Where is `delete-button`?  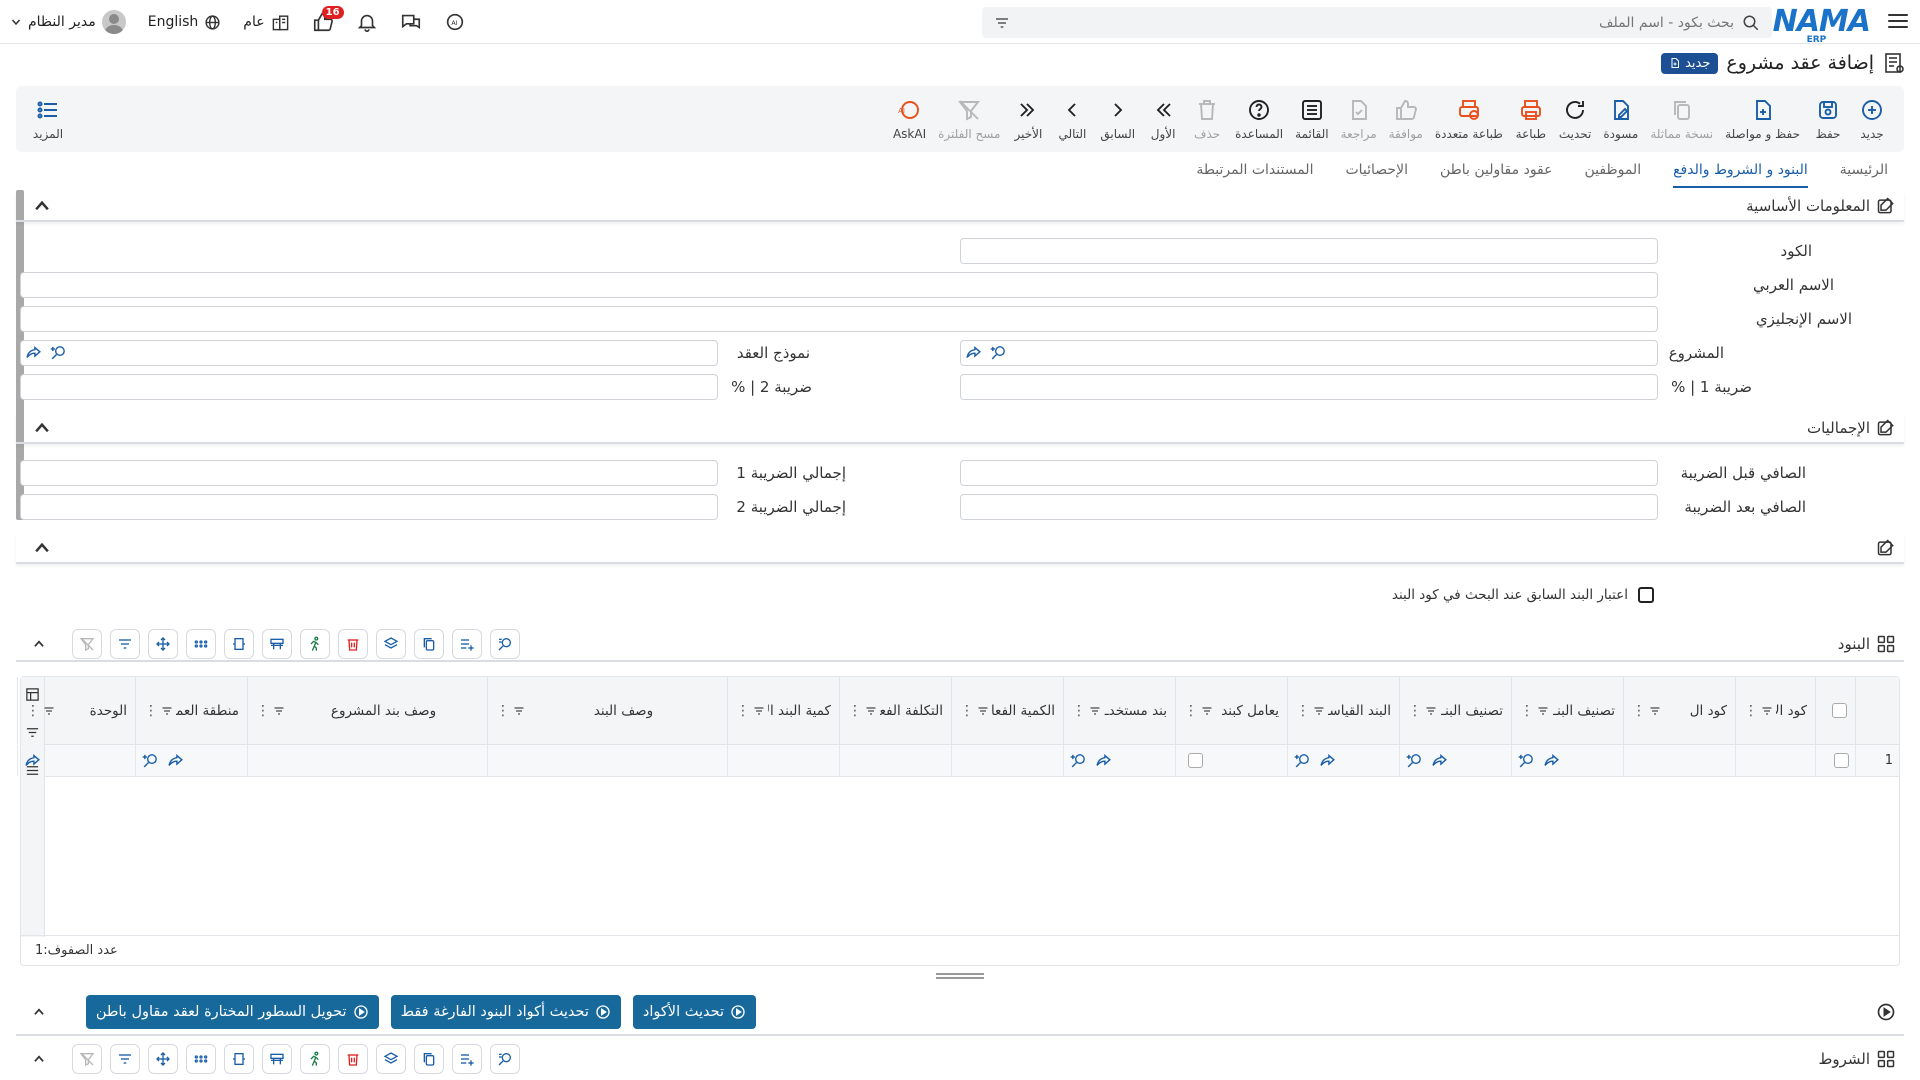
delete-button is located at coordinates (353, 644).